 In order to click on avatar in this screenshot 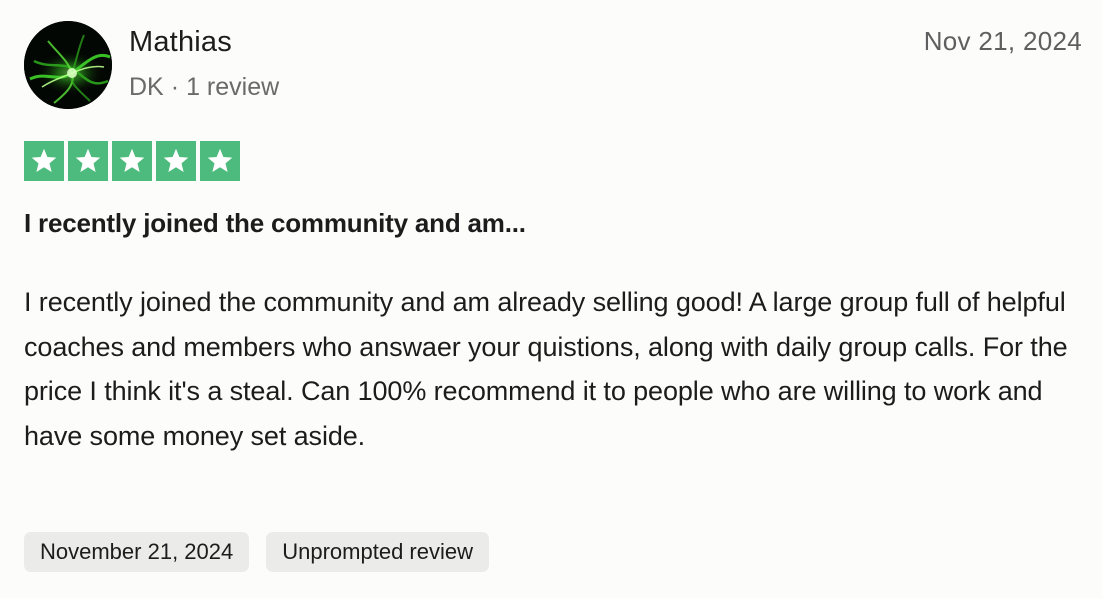, I will do `click(68, 65)`.